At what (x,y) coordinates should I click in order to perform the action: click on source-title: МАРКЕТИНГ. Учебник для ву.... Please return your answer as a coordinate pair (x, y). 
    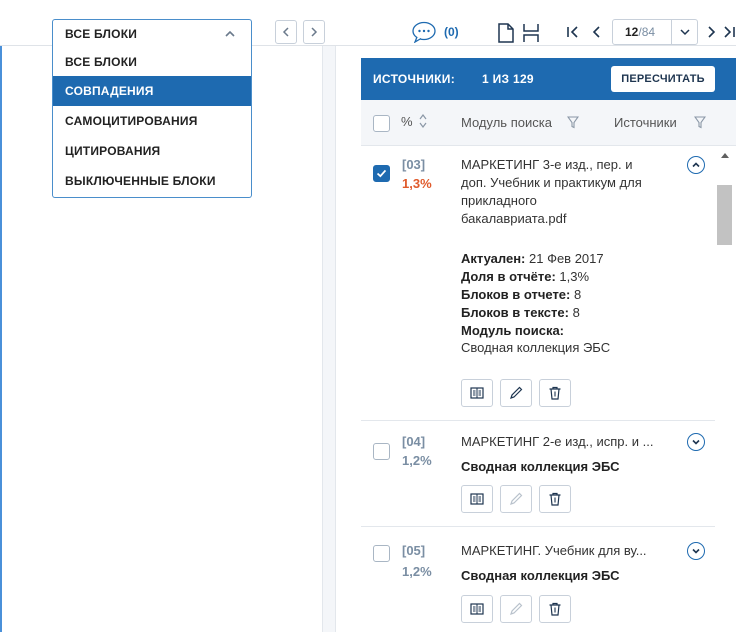
    Looking at the image, I should click on (554, 550).